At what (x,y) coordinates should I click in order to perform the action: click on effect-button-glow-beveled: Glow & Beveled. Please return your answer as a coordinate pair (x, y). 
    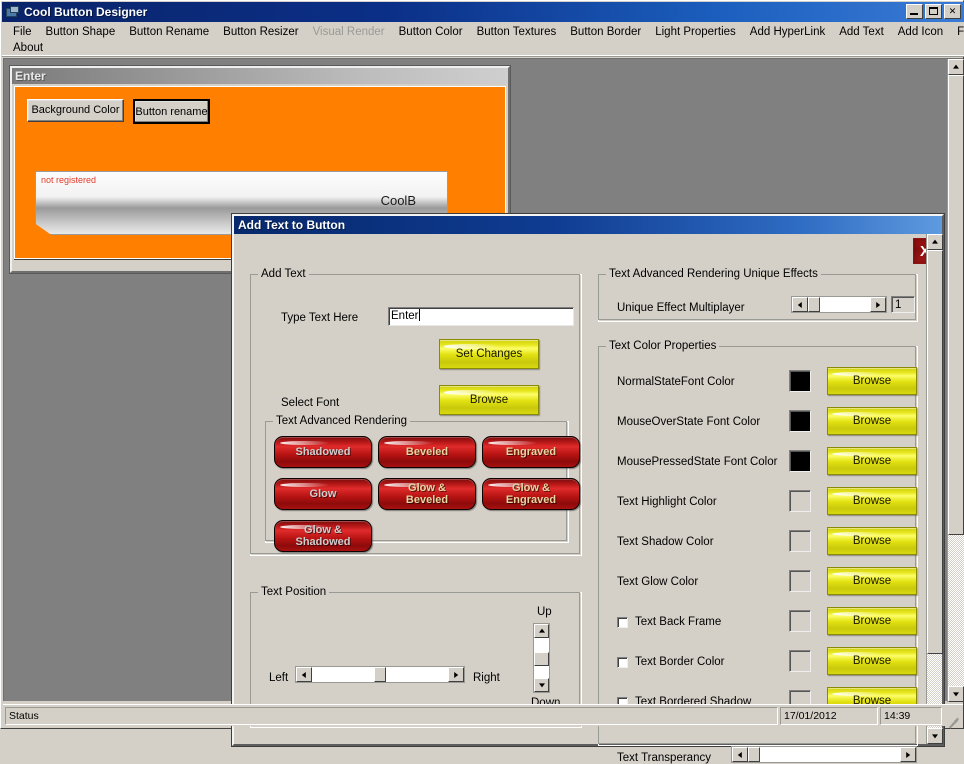
    Looking at the image, I should click on (427, 494).